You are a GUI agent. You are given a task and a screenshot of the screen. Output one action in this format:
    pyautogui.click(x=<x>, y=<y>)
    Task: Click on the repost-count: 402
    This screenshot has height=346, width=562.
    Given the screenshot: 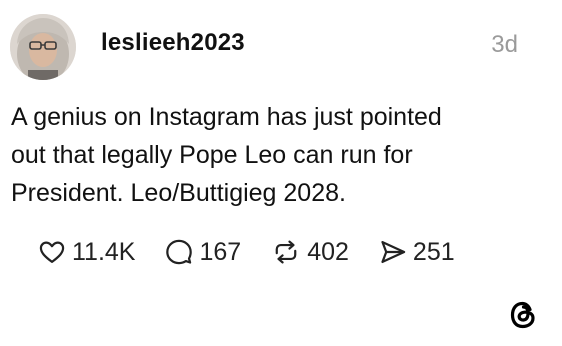 What is the action you would take?
    pyautogui.click(x=328, y=251)
    